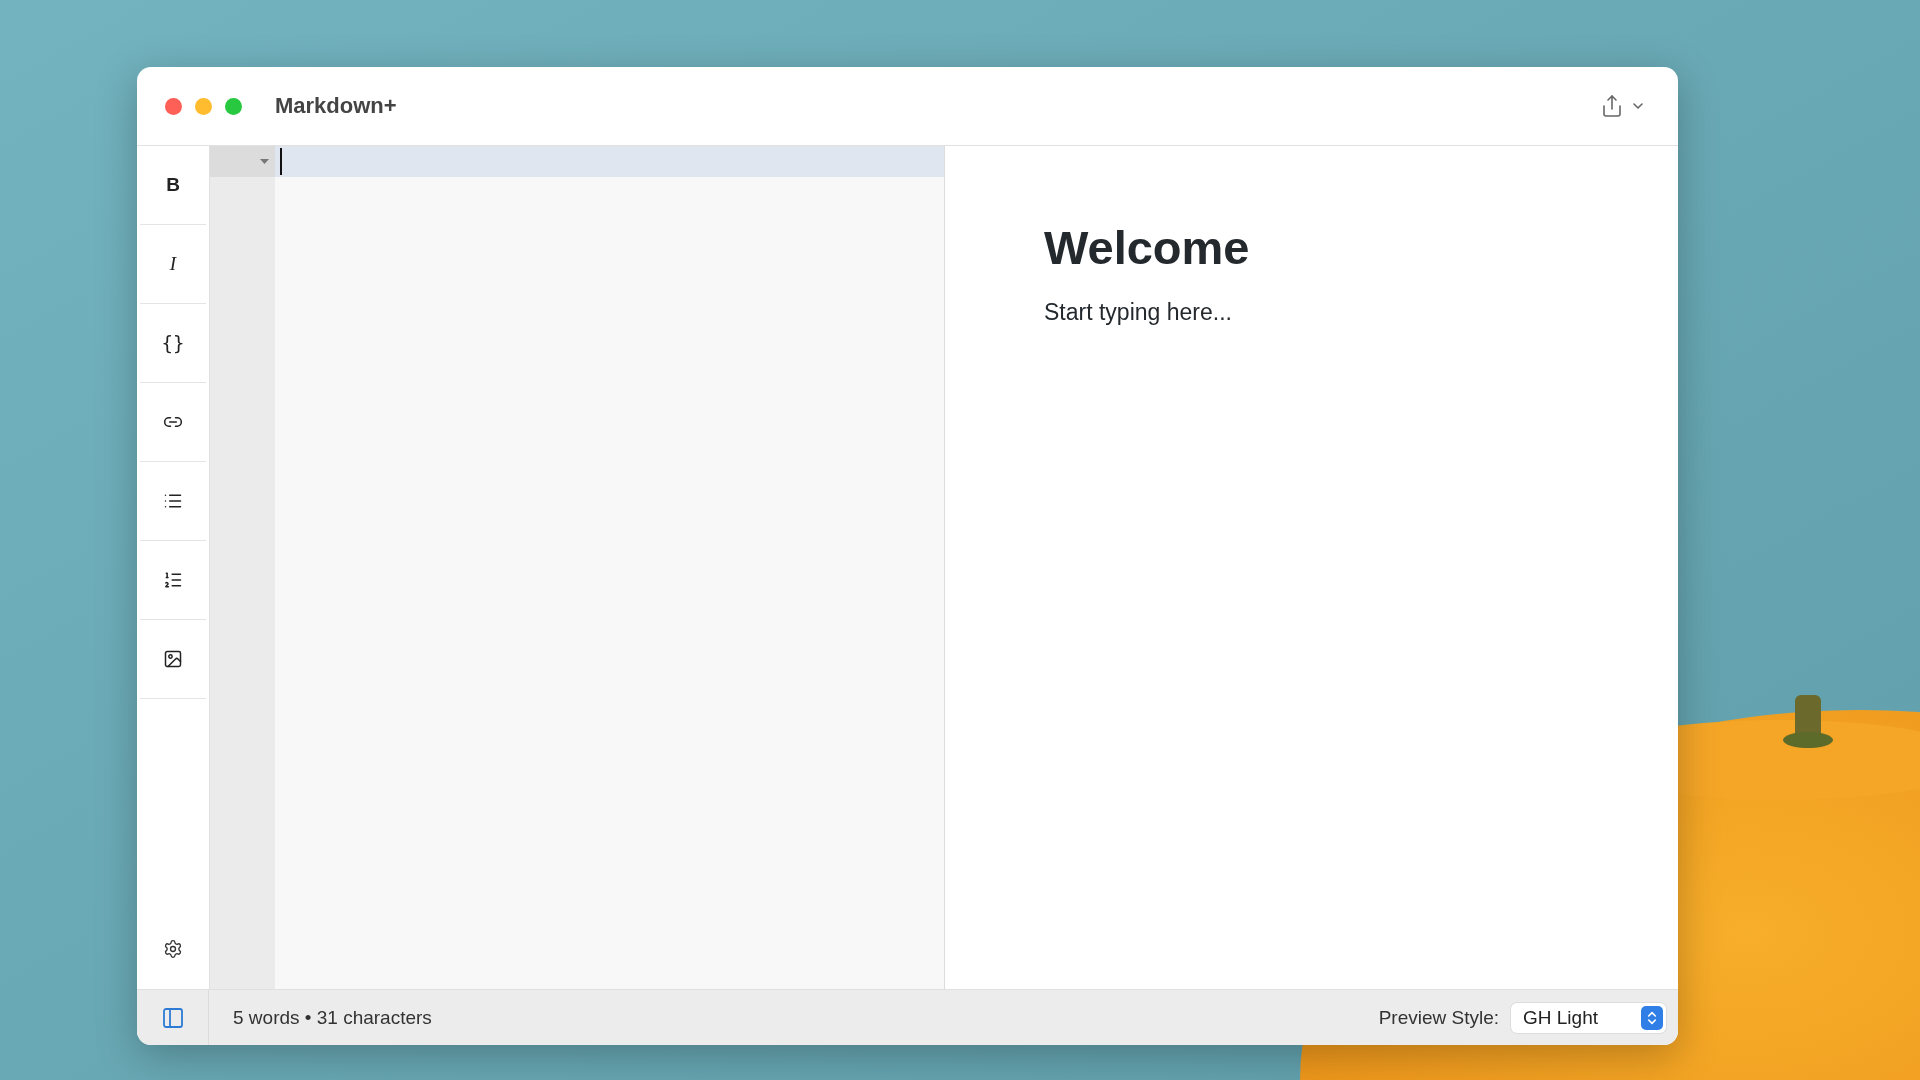  What do you see at coordinates (203, 106) in the screenshot?
I see `minimize-button` at bounding box center [203, 106].